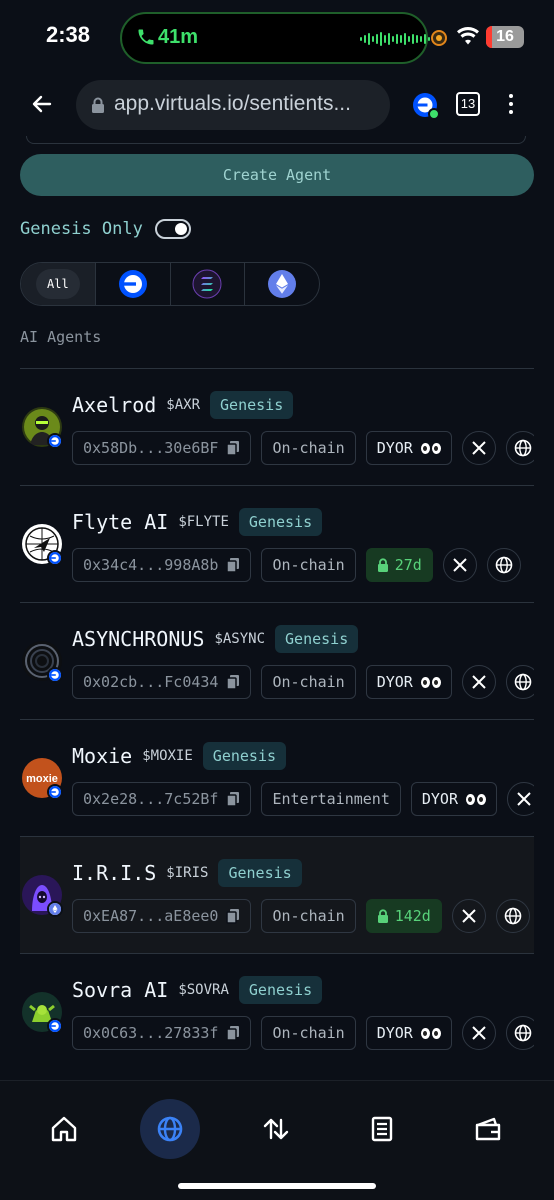  Describe the element at coordinates (183, 405) in the screenshot. I see `agent-ticker: $AXR` at that location.